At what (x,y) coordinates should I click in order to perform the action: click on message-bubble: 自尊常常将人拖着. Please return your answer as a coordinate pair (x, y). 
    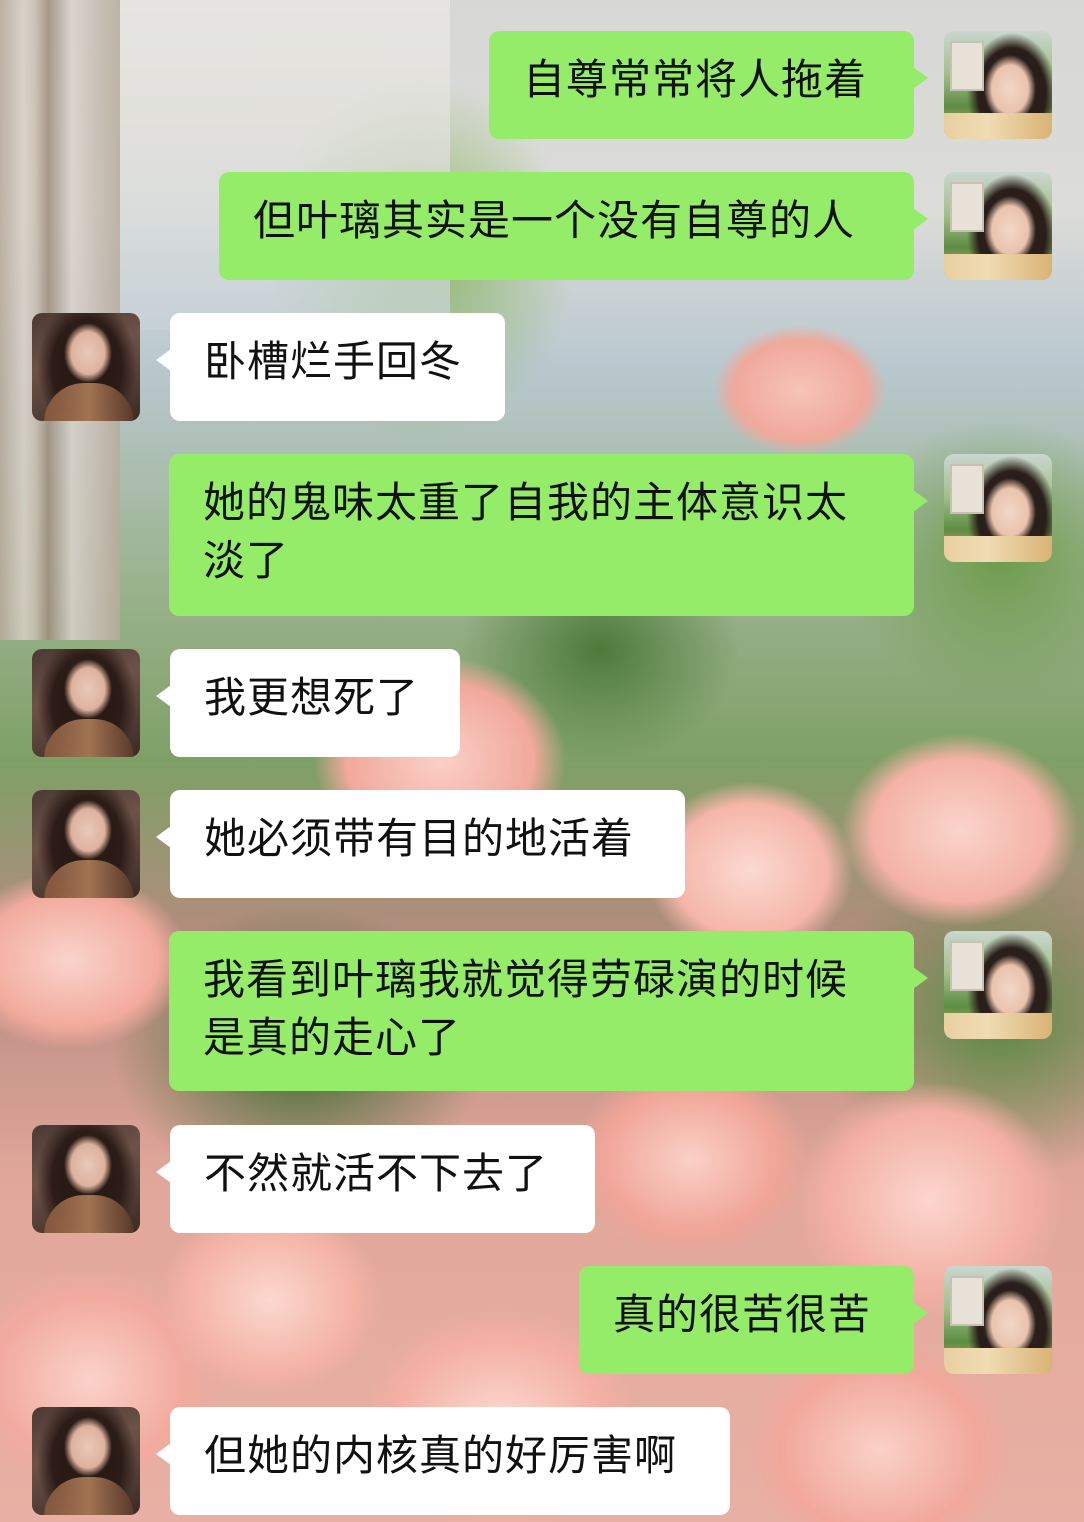
    Looking at the image, I should click on (708, 85).